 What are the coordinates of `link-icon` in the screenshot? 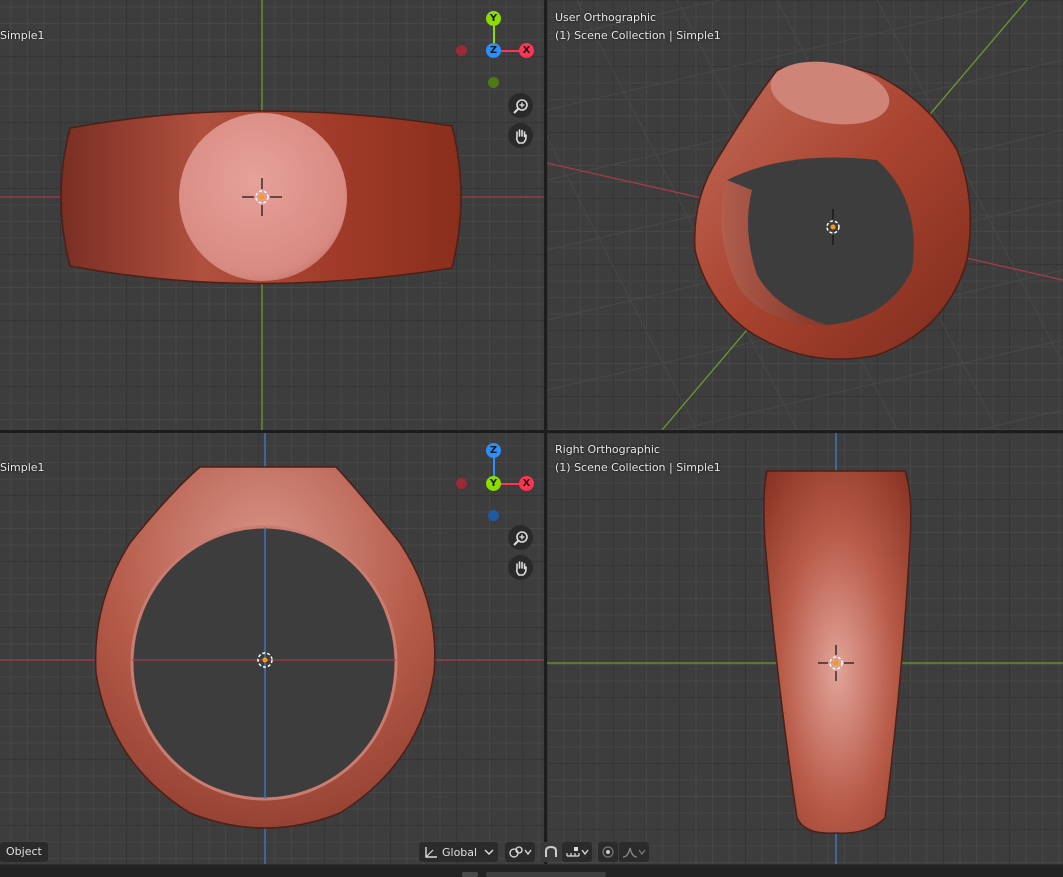 It's located at (516, 852).